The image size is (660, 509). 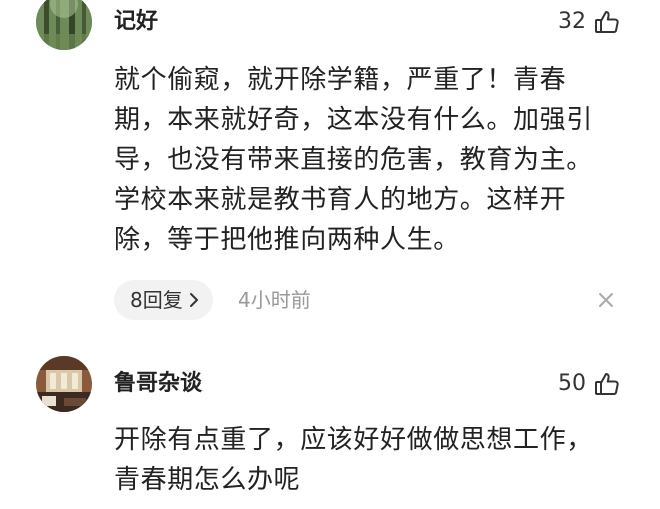 What do you see at coordinates (156, 300) in the screenshot?
I see `replies-label: 8回复` at bounding box center [156, 300].